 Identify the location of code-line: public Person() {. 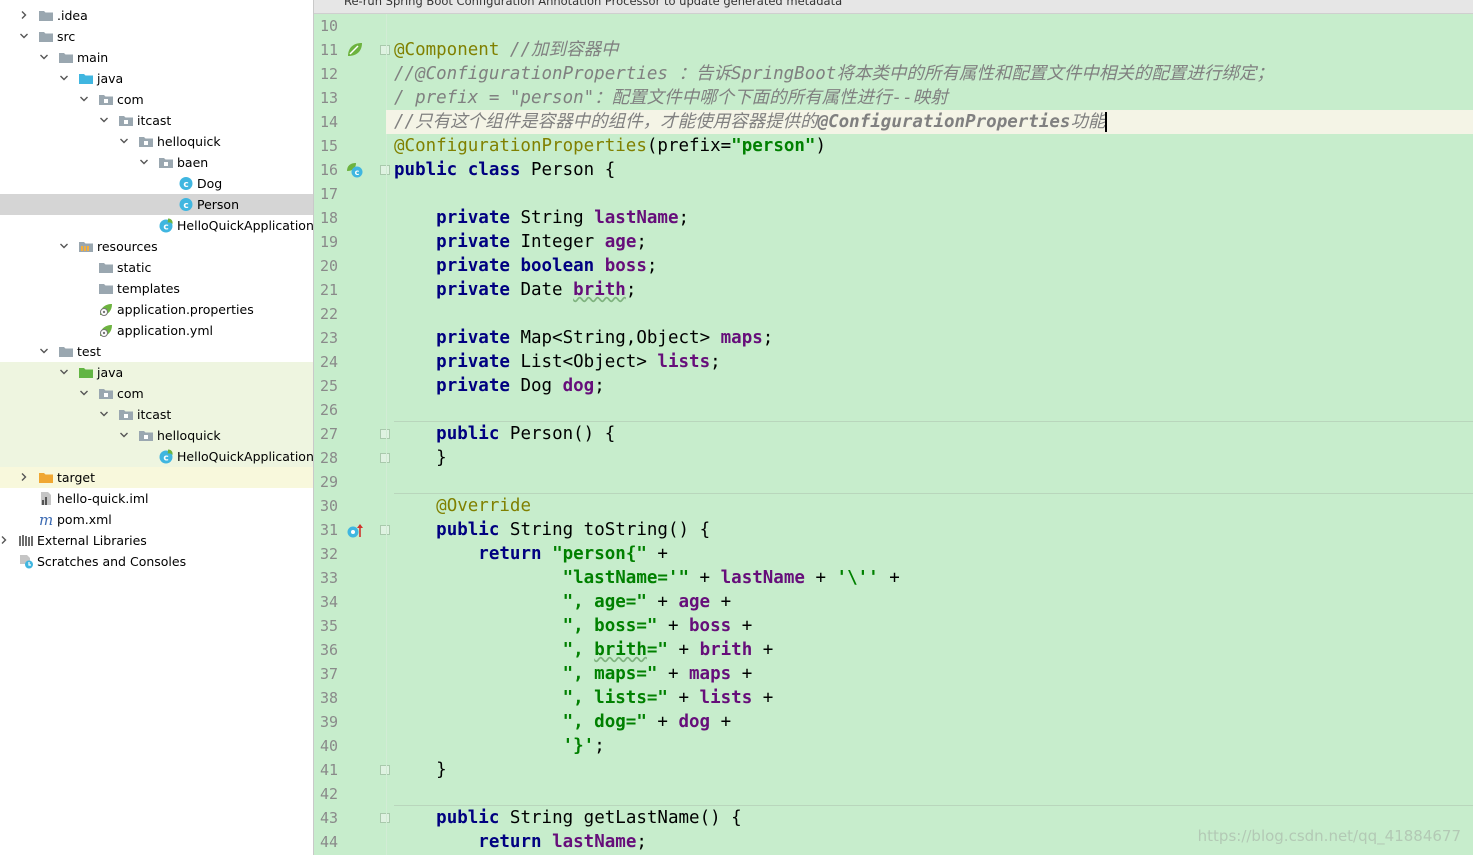
(504, 434).